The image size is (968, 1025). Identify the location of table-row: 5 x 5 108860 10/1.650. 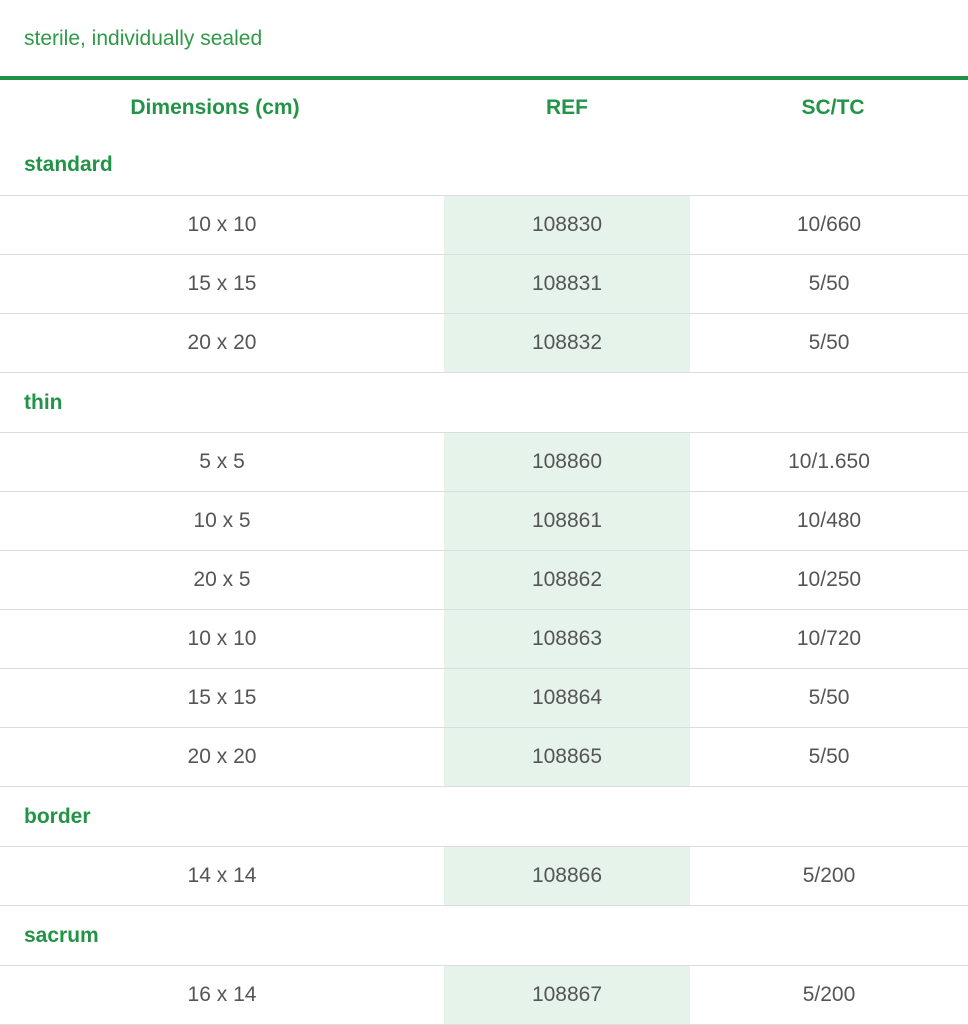
(484, 462).